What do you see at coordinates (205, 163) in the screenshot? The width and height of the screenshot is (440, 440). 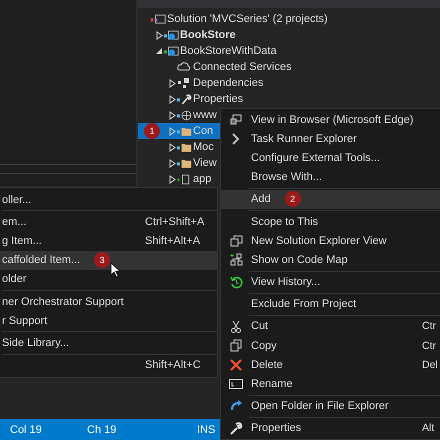 I see `tree-item-label: View` at bounding box center [205, 163].